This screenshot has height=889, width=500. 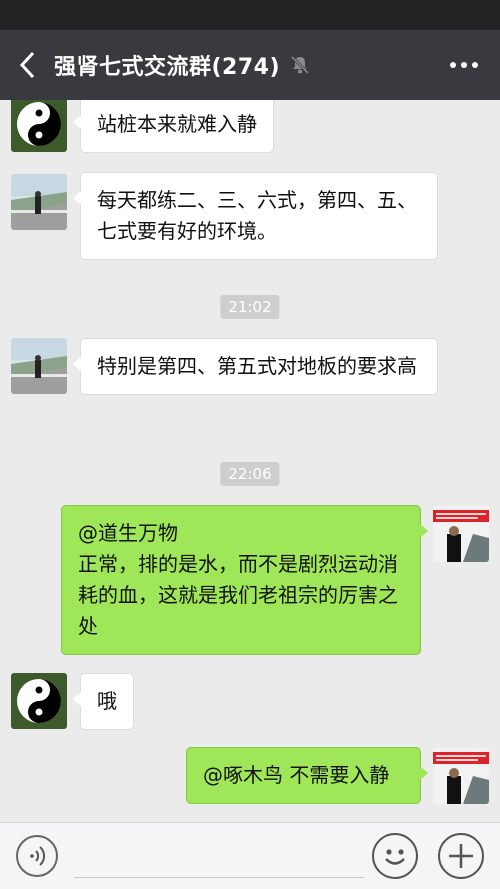 I want to click on more-button, so click(x=464, y=65).